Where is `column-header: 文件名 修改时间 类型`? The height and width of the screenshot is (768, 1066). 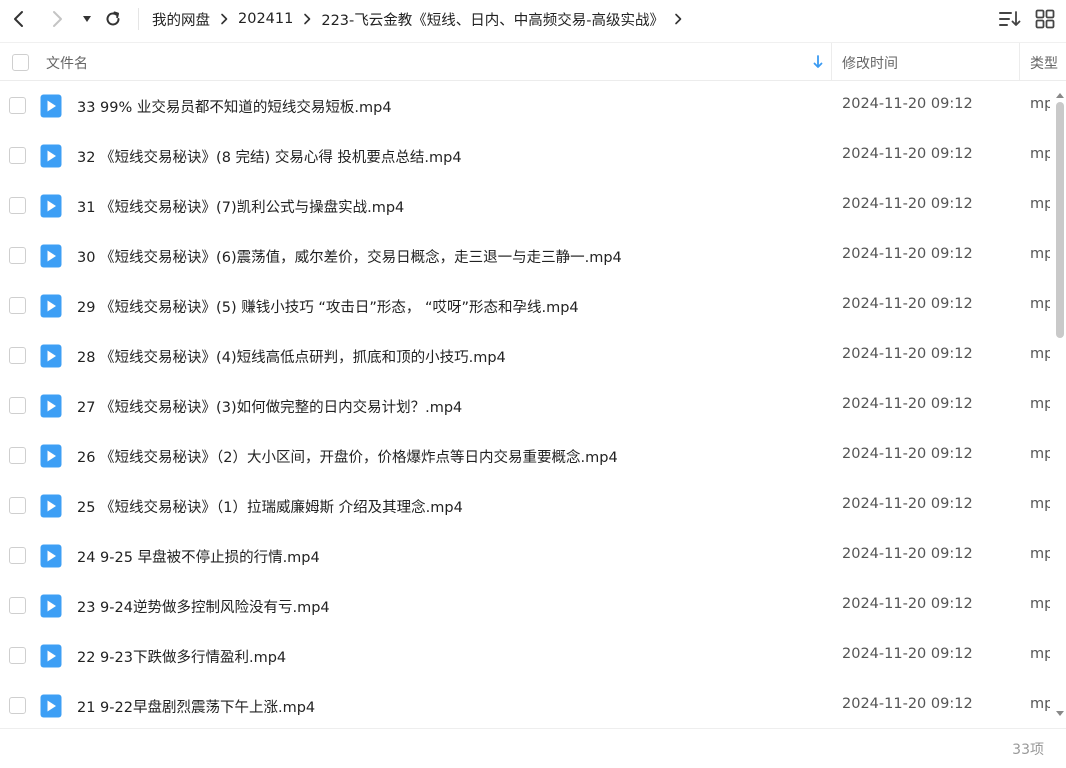
column-header: 文件名 修改时间 类型 is located at coordinates (533, 61).